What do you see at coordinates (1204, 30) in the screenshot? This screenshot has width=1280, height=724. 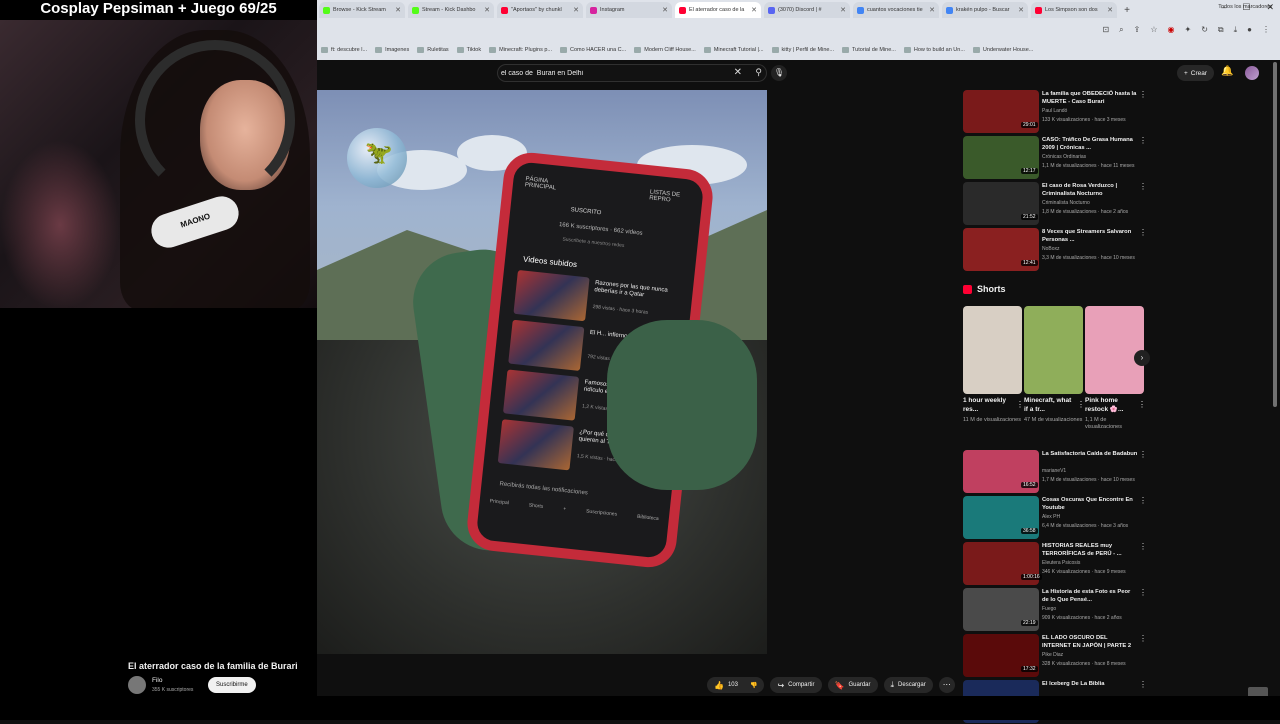 I see `refresh-icon: ↻` at bounding box center [1204, 30].